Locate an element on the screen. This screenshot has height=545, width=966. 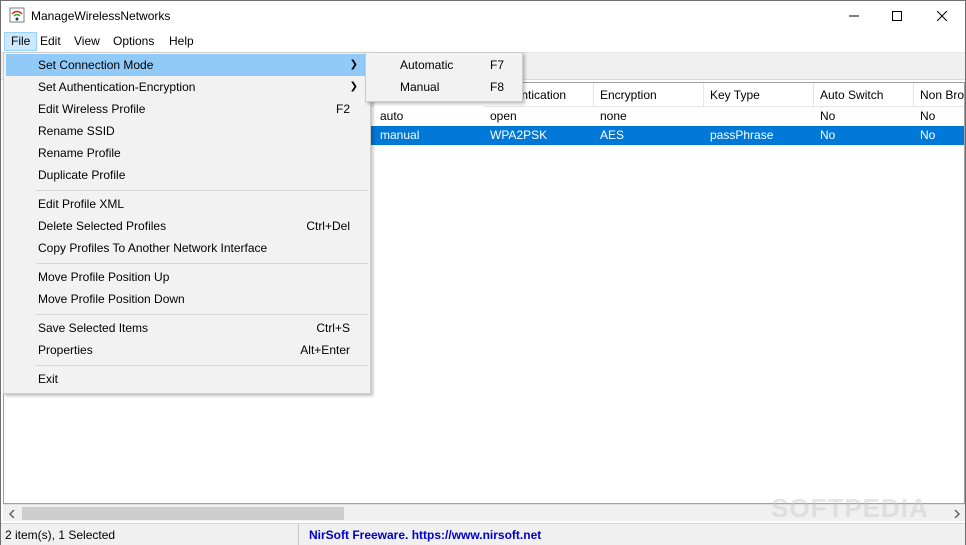
menu-options: Options is located at coordinates (133, 41).